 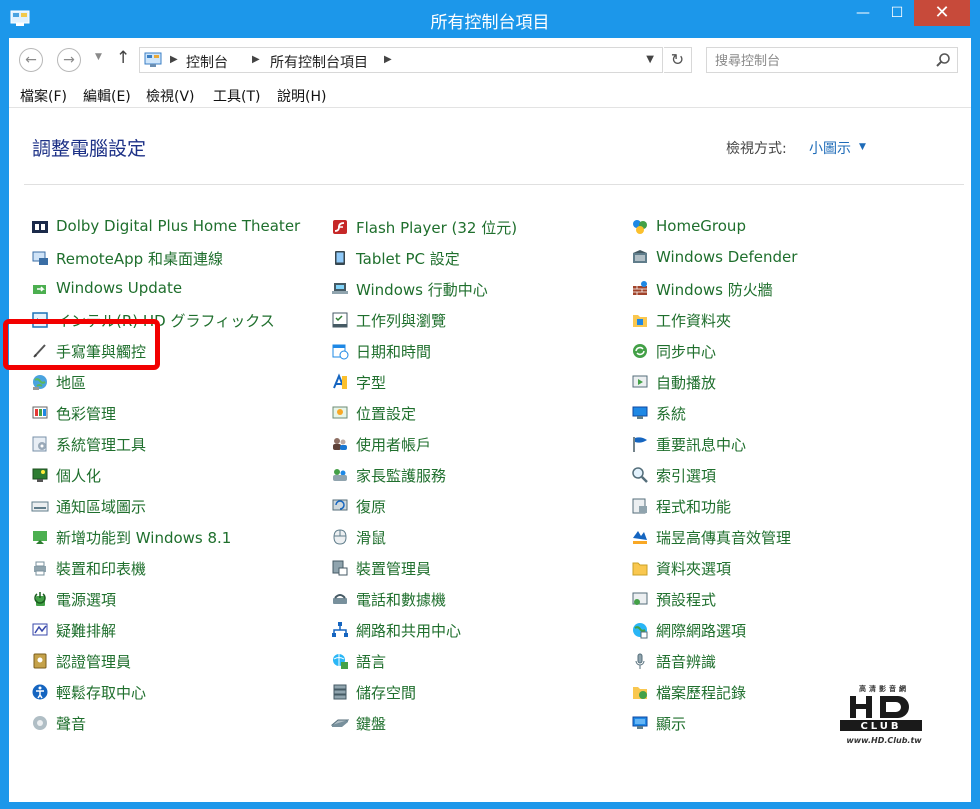 I want to click on control-panel-item: 聲音, so click(x=176, y=724).